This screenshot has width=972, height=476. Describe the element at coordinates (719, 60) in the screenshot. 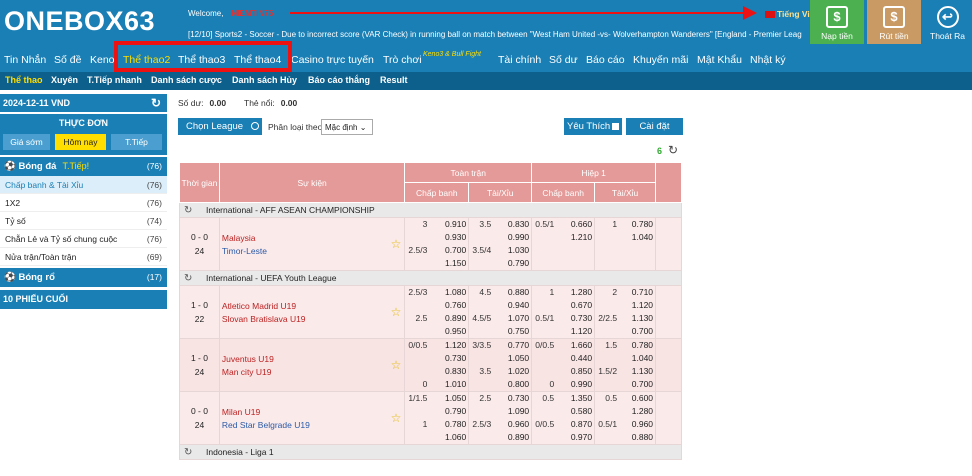

I see `nav-item-password: Mật Khẩu` at that location.